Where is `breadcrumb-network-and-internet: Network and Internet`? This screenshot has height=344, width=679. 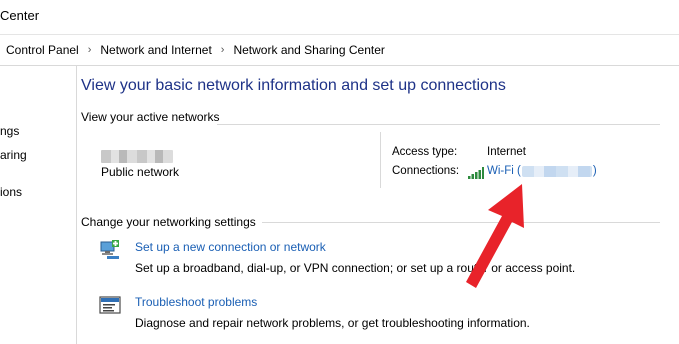
breadcrumb-network-and-internet: Network and Internet is located at coordinates (155, 50).